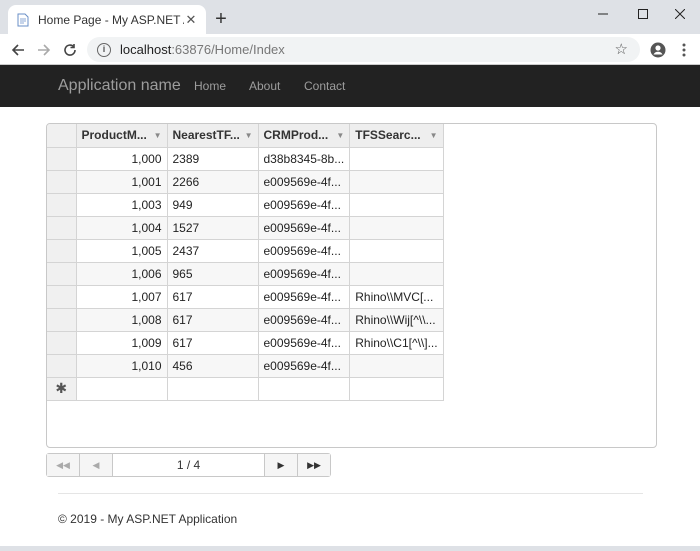  I want to click on forward-arrow-icon, so click(44, 50).